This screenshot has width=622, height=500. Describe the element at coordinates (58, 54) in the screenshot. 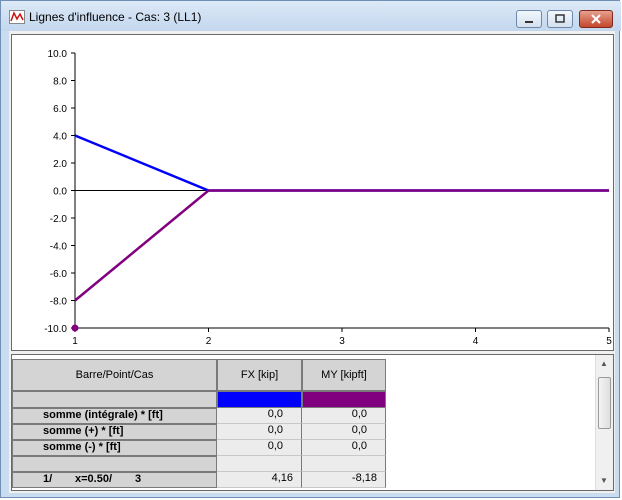

I see `y-tick-label: 10.0` at that location.